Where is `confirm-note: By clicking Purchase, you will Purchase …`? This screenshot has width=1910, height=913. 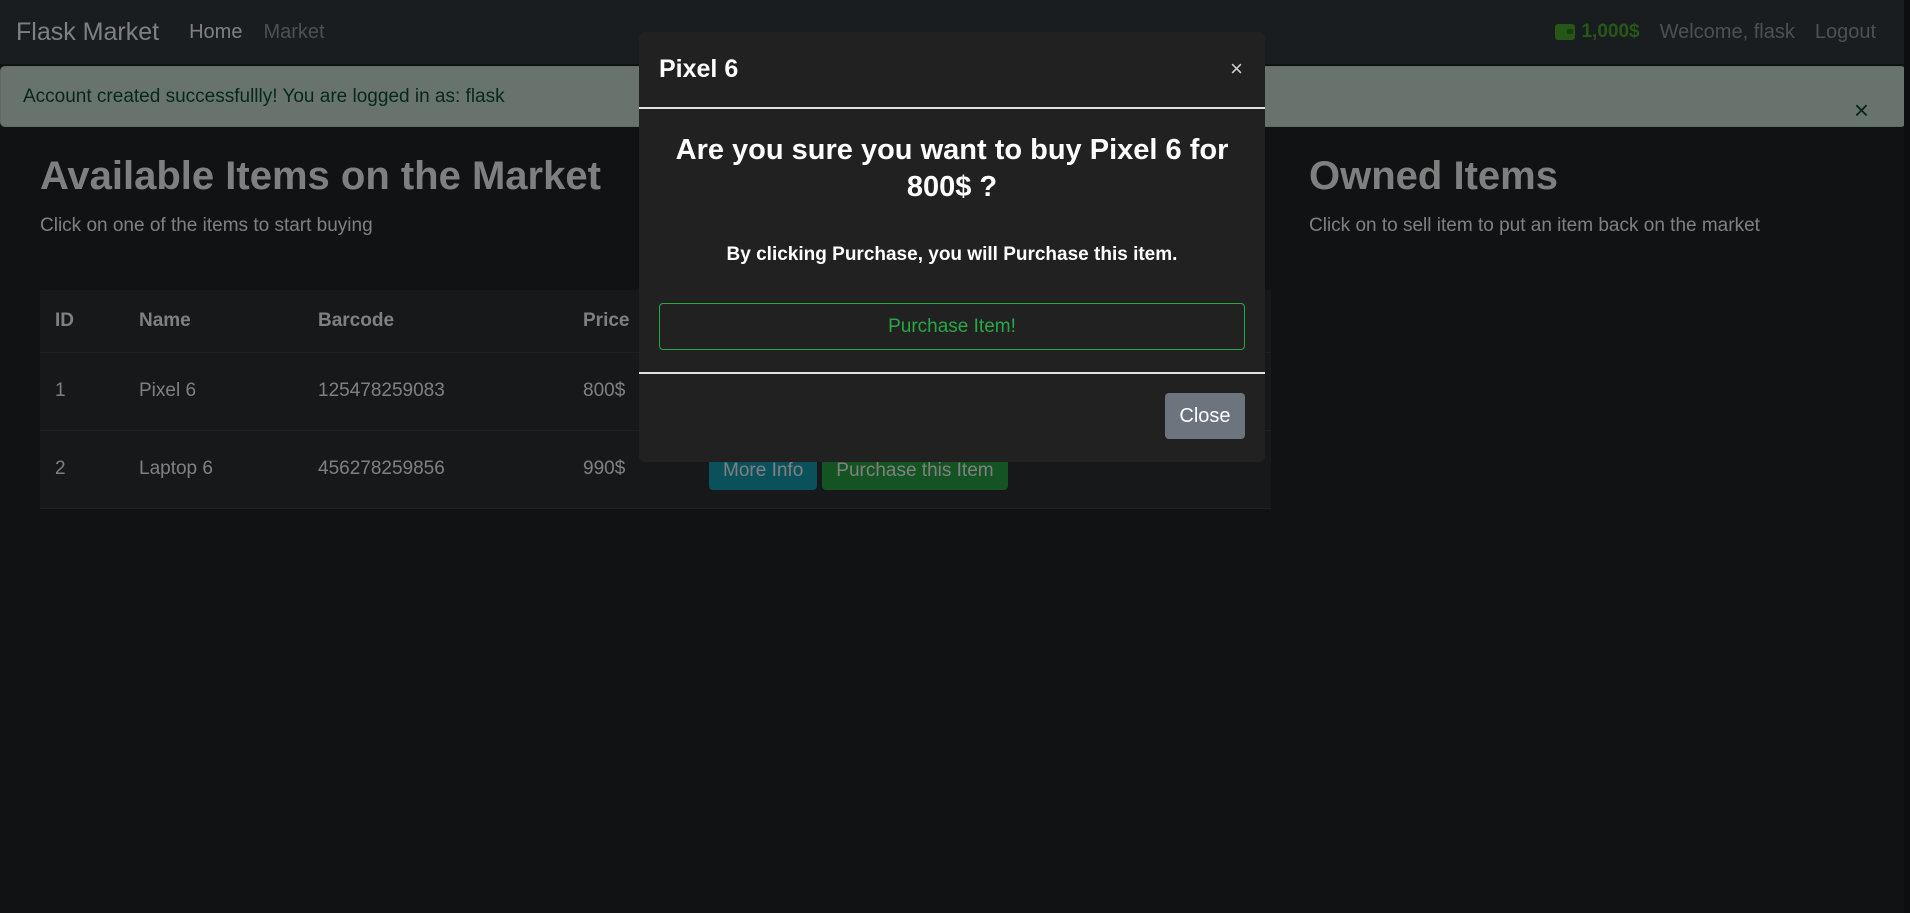 confirm-note: By clicking Purchase, you will Purchase … is located at coordinates (952, 254).